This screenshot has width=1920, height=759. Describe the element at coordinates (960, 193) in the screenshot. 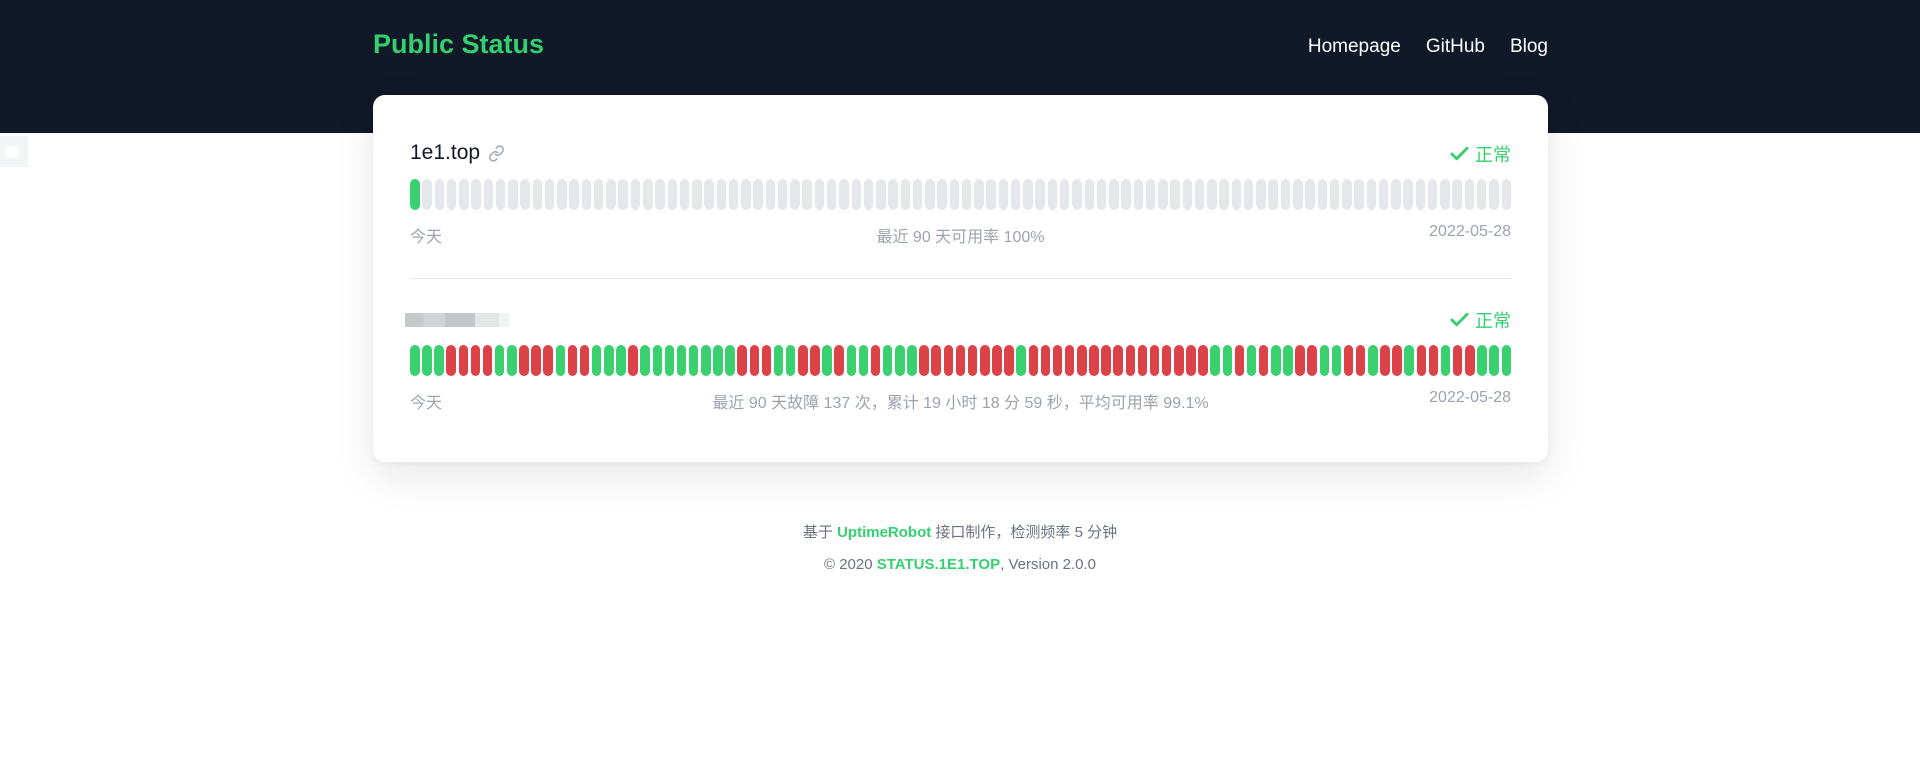

I see `monitor-1e1-top: 1e1.top 正常 今天 最近 90 天可用率 100% 2022-05-28` at that location.